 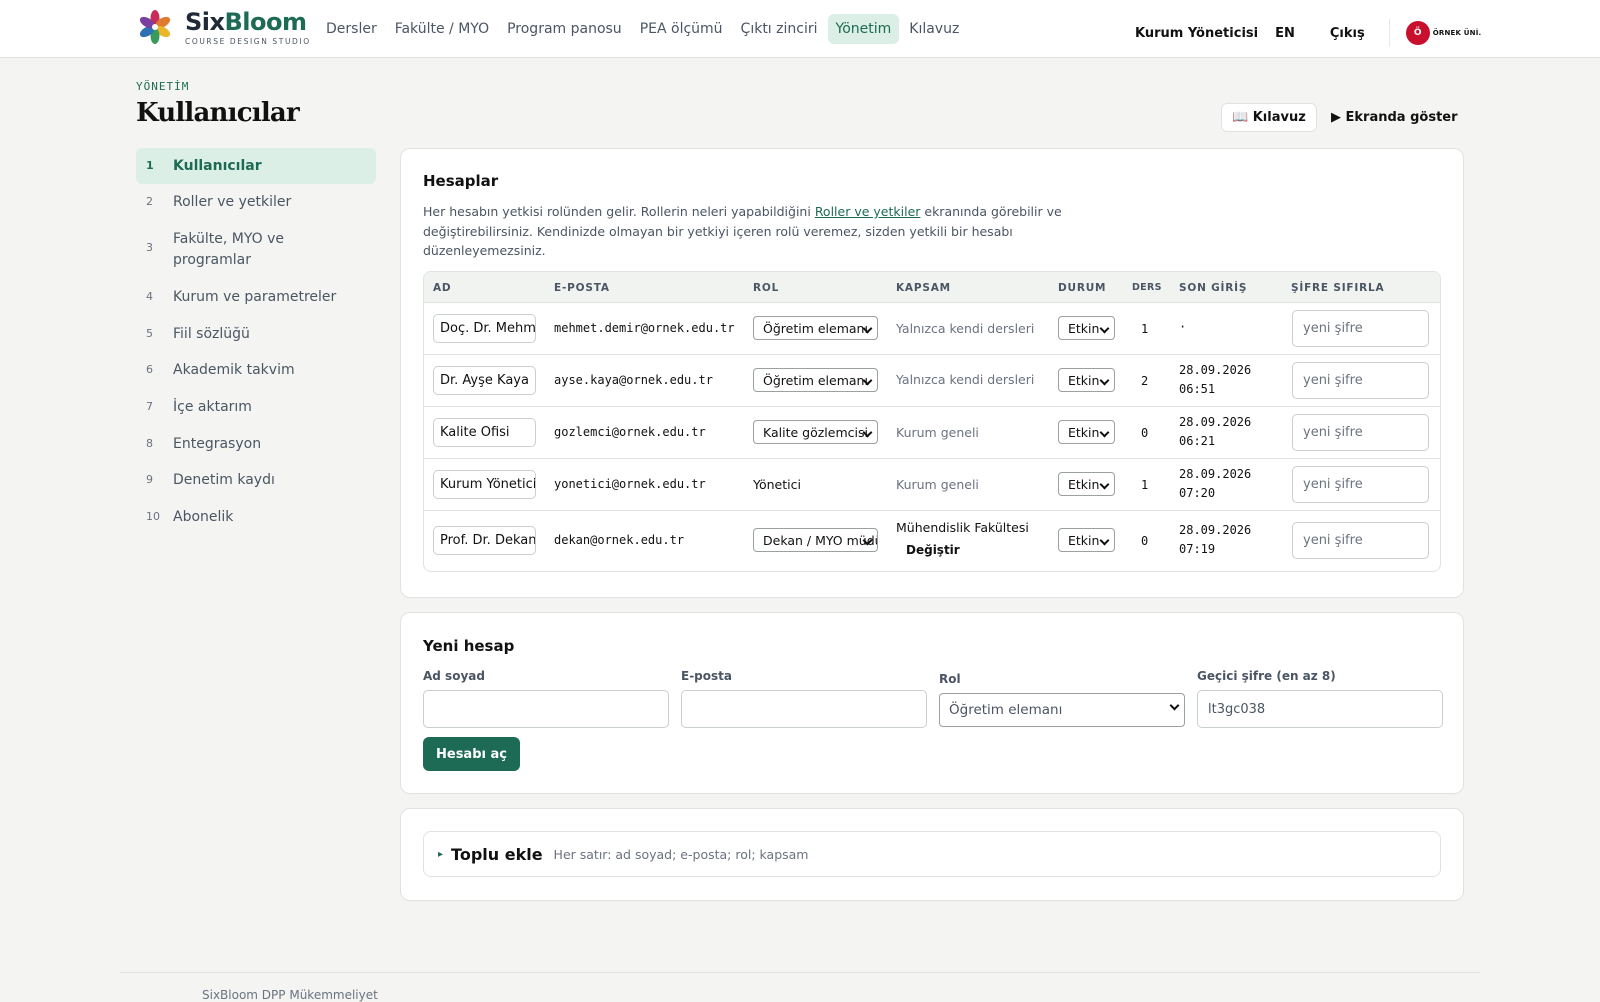 I want to click on show-on-screen-button: ▶ Ekranda göster, so click(x=1394, y=117).